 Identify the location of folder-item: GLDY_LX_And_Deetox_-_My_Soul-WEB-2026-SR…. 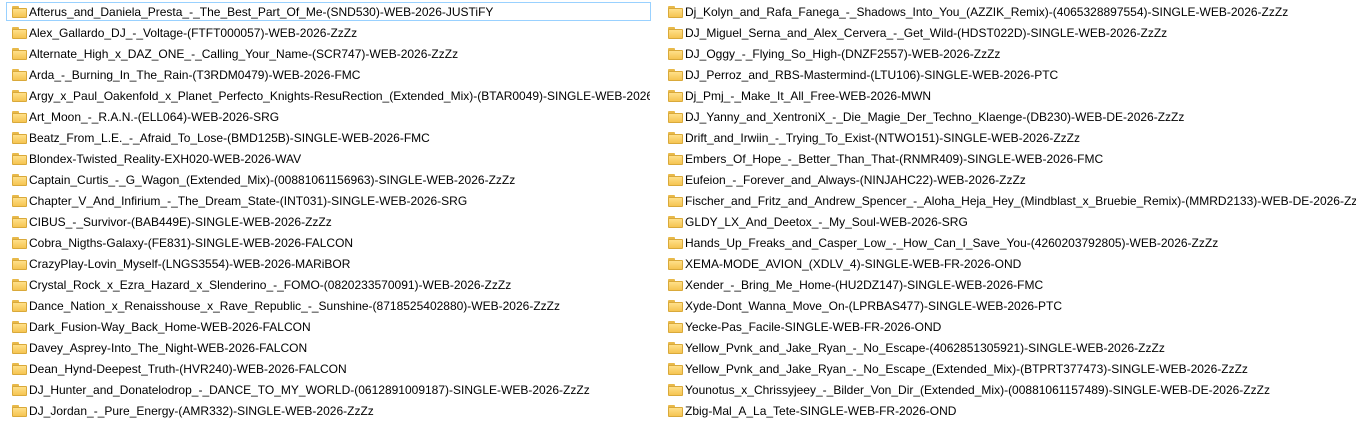
(1009, 221).